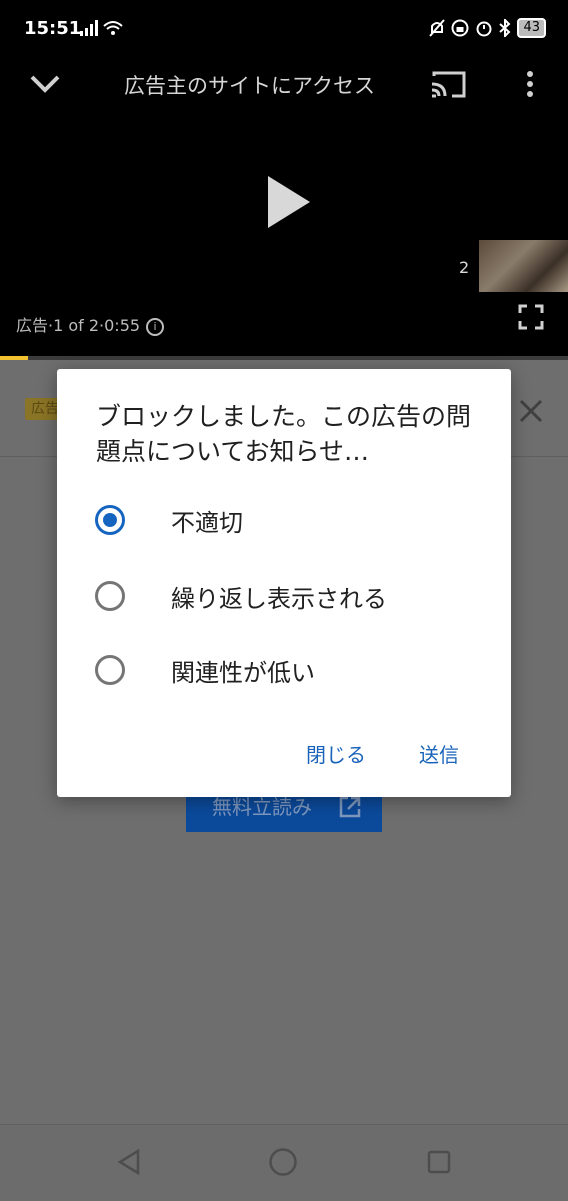 The height and width of the screenshot is (1201, 568). I want to click on nav-recents-button, so click(439, 1162).